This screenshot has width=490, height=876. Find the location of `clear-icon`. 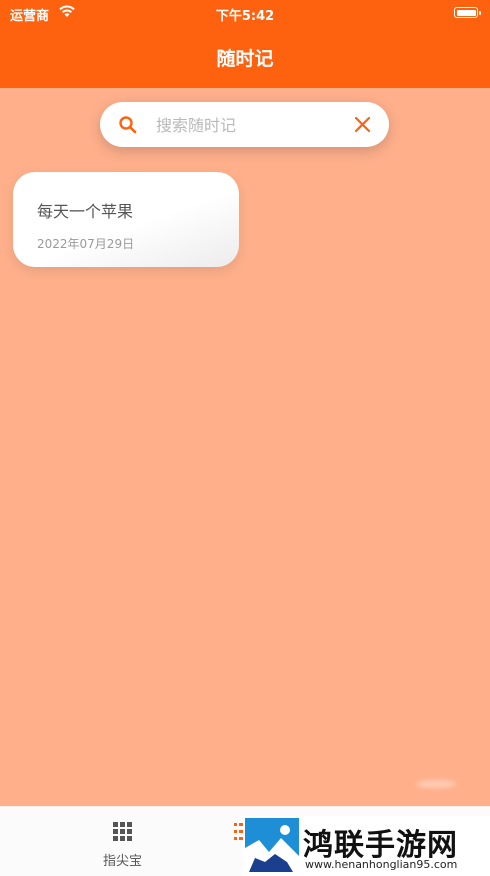

clear-icon is located at coordinates (362, 124).